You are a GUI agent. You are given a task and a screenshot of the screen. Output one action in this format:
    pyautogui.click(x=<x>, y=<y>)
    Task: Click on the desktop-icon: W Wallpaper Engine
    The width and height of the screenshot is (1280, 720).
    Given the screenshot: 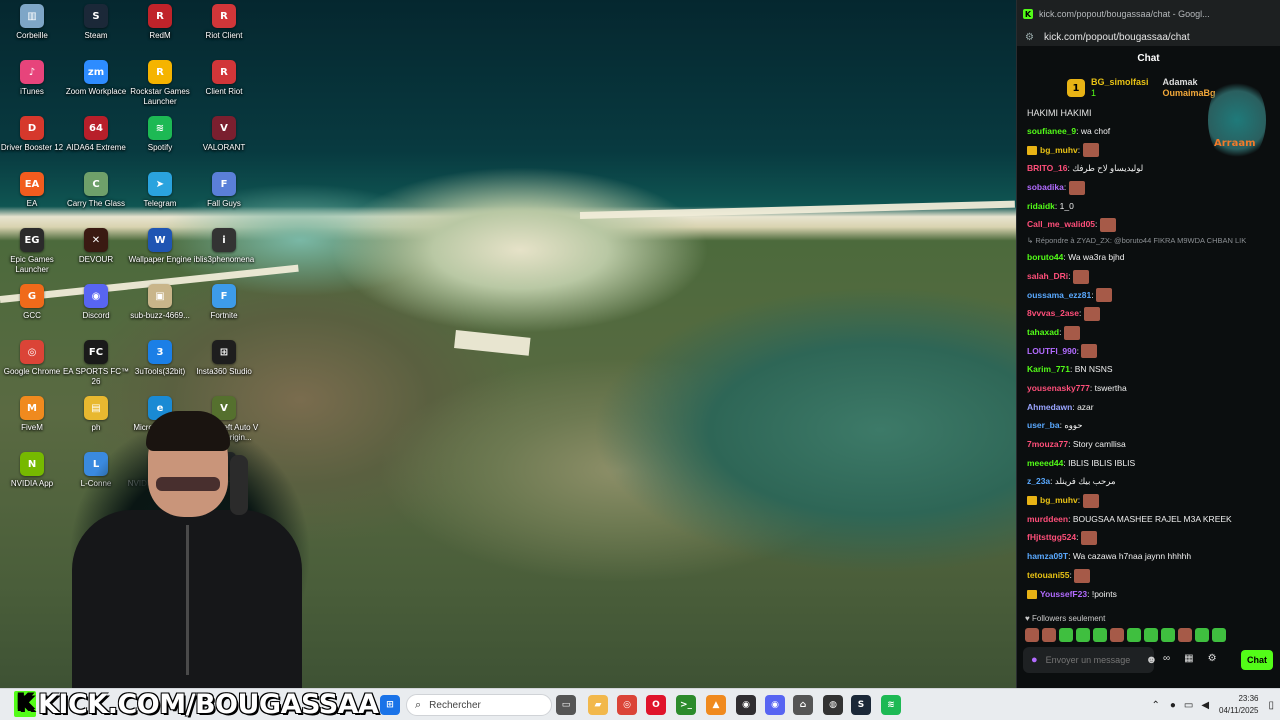 What is the action you would take?
    pyautogui.click(x=160, y=246)
    